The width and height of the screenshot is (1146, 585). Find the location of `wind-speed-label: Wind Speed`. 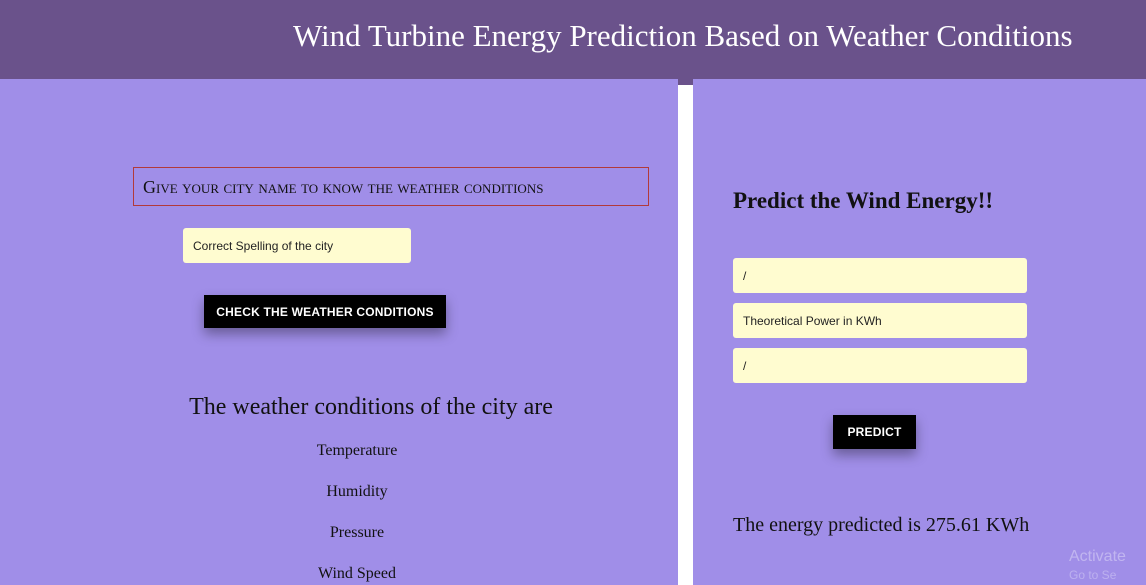

wind-speed-label: Wind Speed is located at coordinates (356, 573).